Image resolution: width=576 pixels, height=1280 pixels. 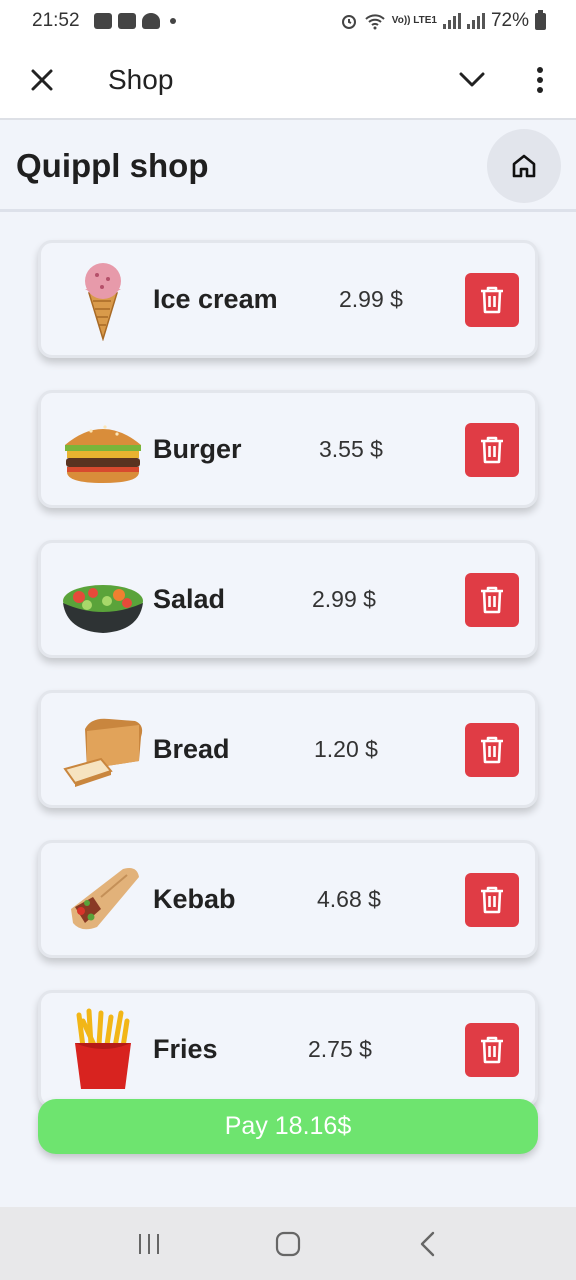 I want to click on collapse-button, so click(x=472, y=80).